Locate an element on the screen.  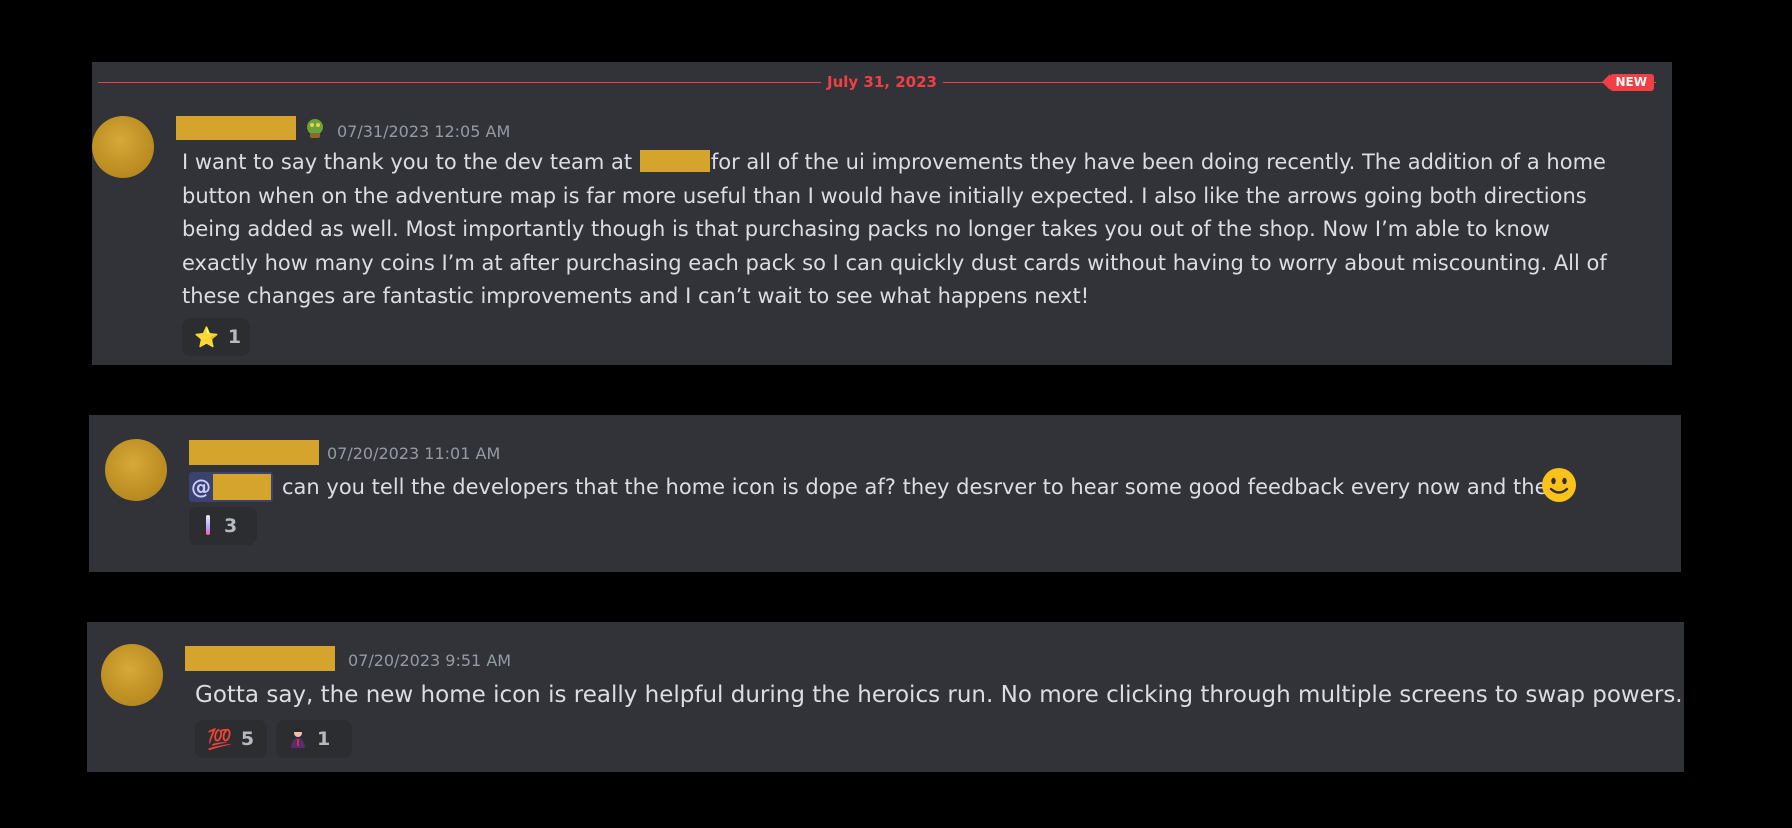
star-icon: ⭐ is located at coordinates (206, 337).